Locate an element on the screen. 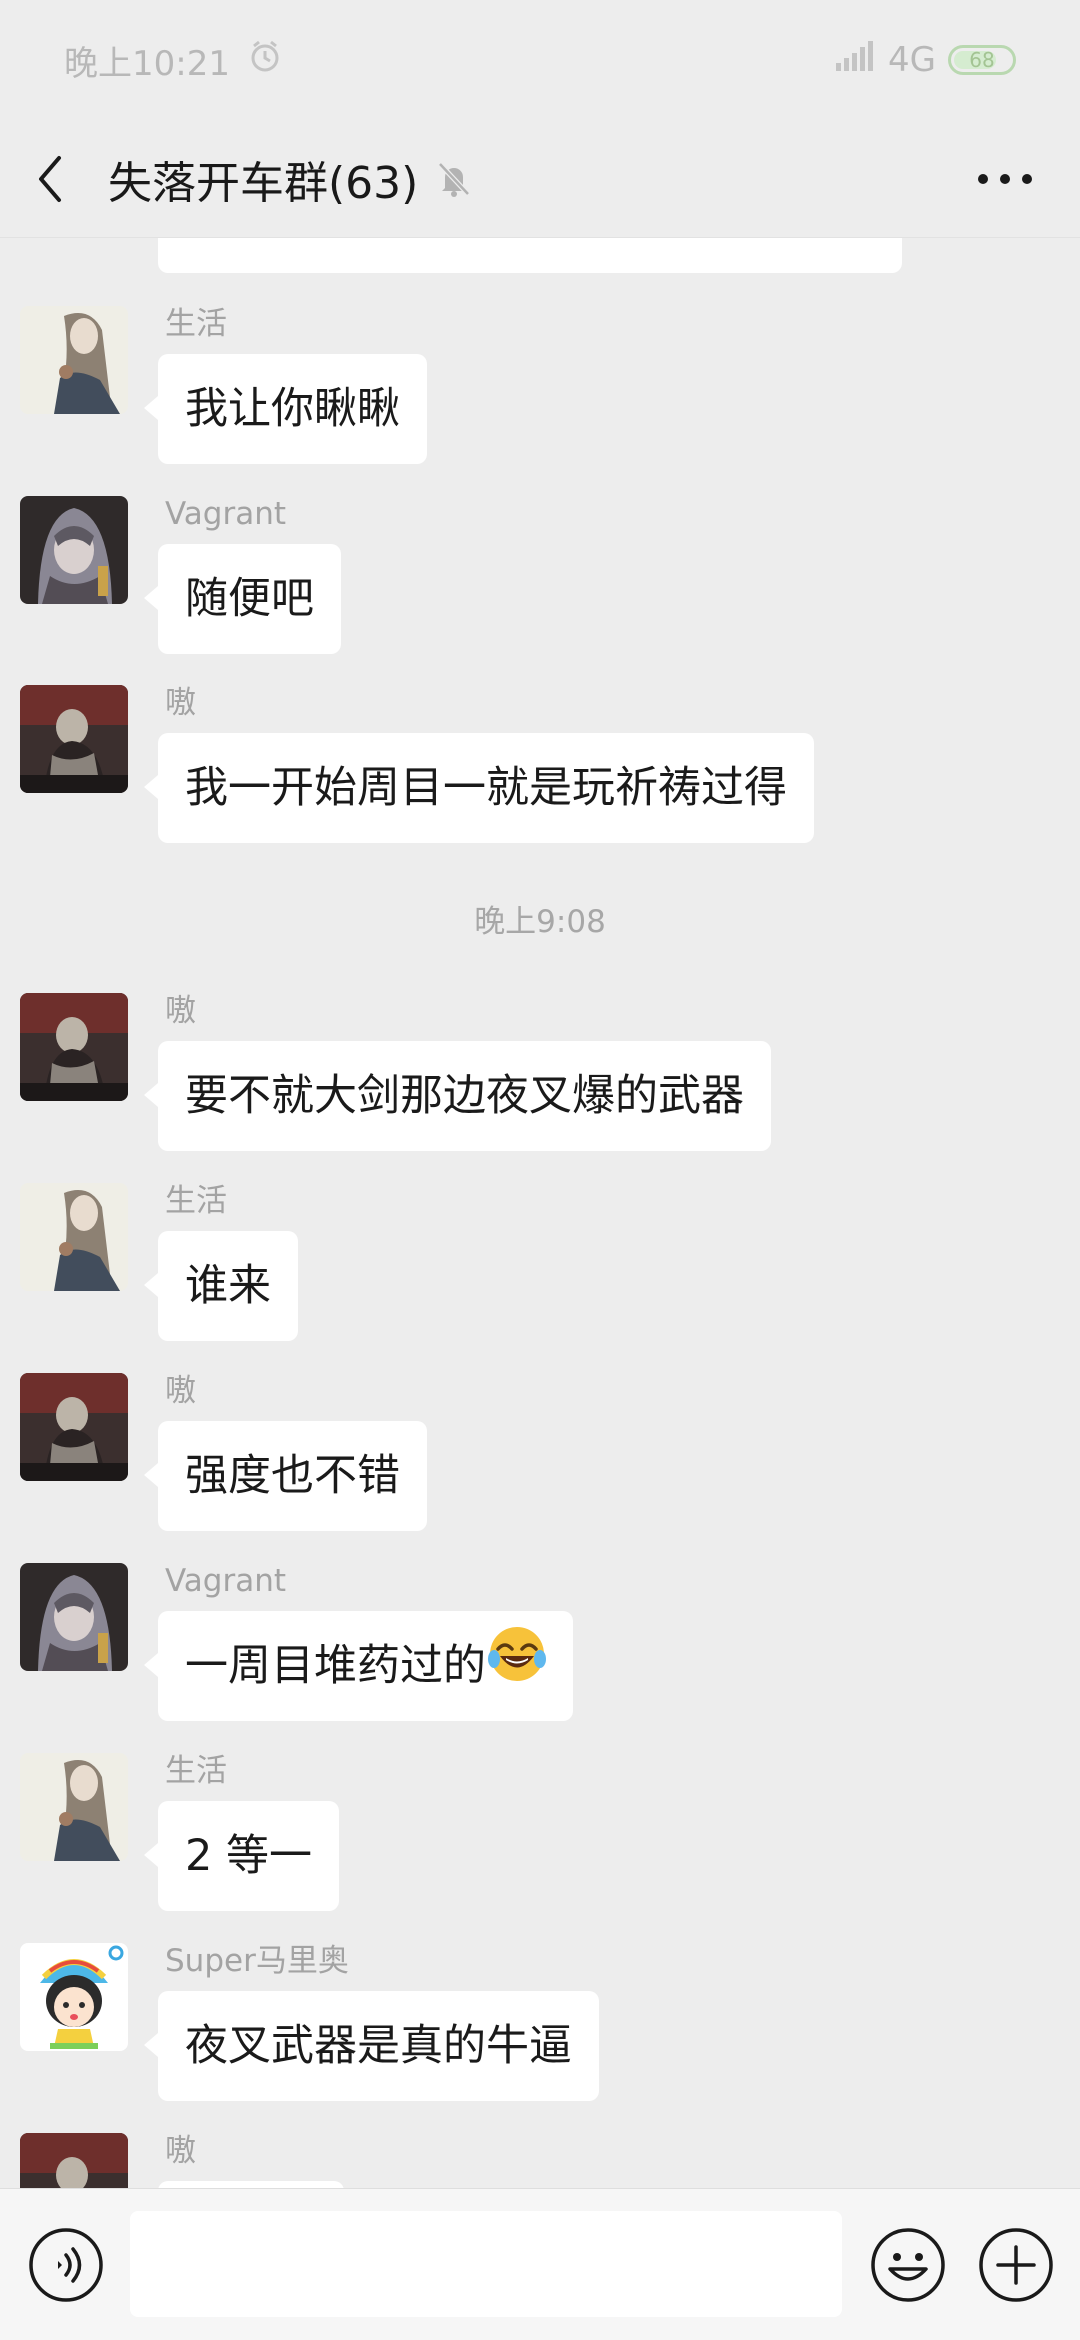 The height and width of the screenshot is (2340, 1080). voice-icon is located at coordinates (66, 2265).